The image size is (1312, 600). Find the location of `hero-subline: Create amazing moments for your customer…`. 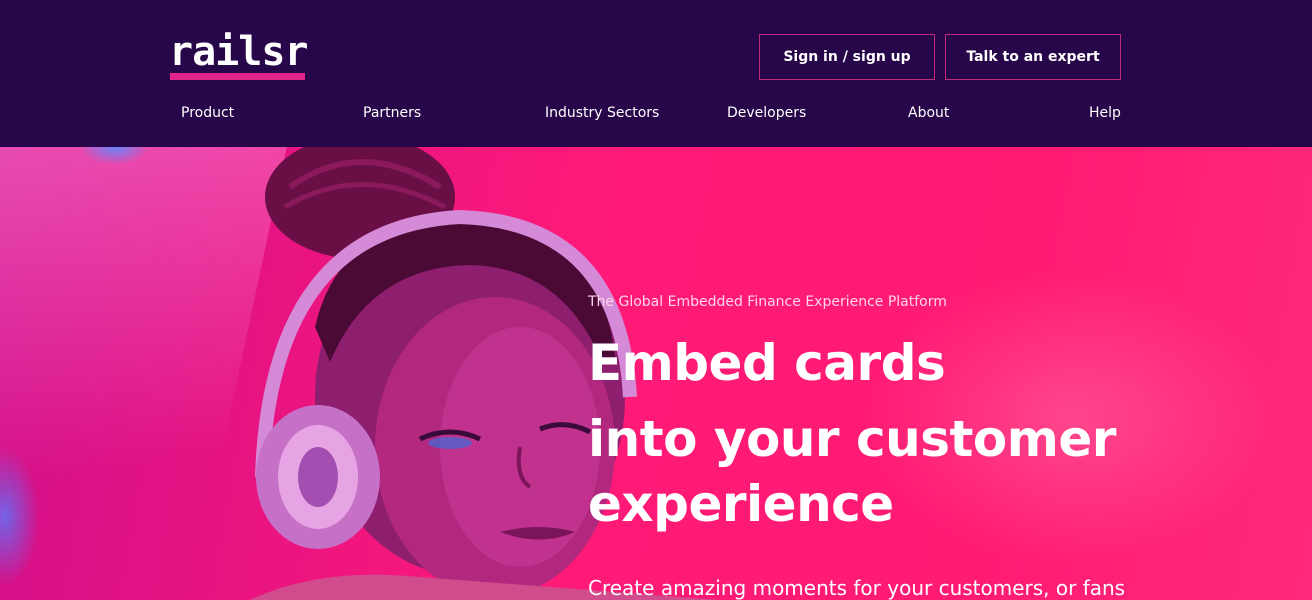

hero-subline: Create amazing moments for your customer… is located at coordinates (857, 588).